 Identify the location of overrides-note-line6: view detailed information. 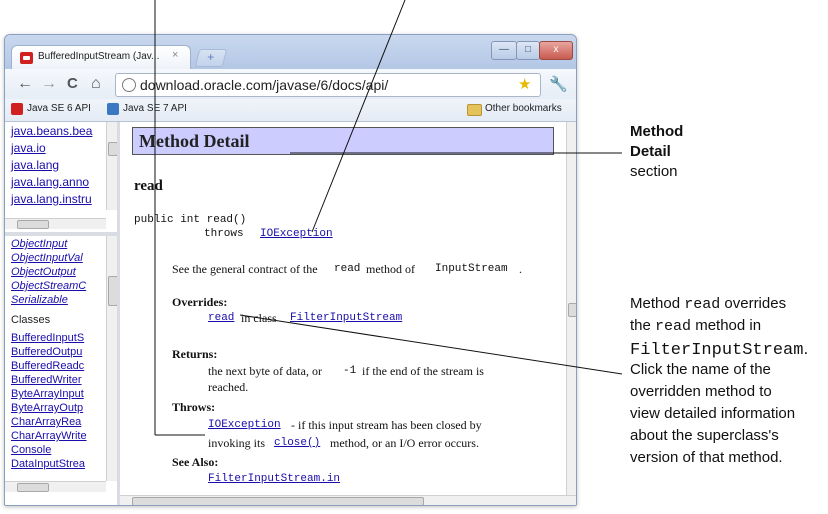
(713, 413).